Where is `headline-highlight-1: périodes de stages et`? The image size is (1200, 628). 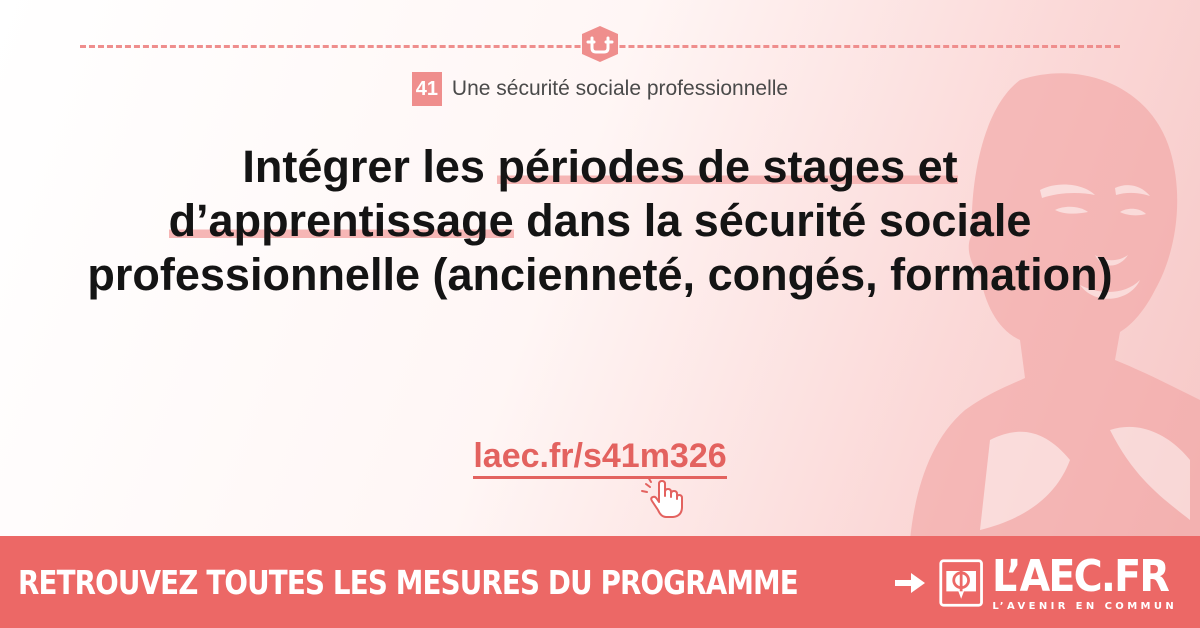
headline-highlight-1: périodes de stages et is located at coordinates (727, 166).